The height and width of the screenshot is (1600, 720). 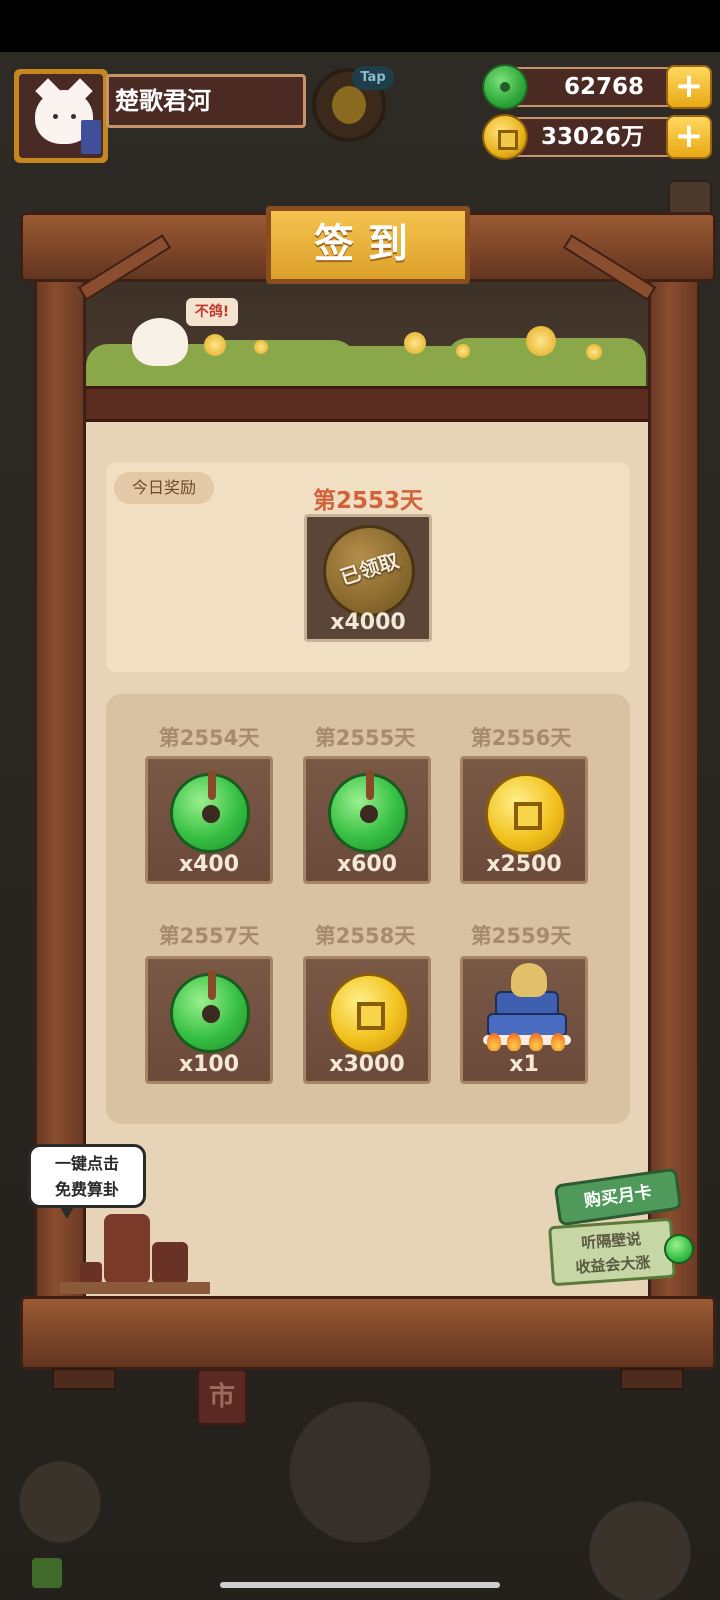 What do you see at coordinates (373, 78) in the screenshot?
I see `tap-hint: Tap` at bounding box center [373, 78].